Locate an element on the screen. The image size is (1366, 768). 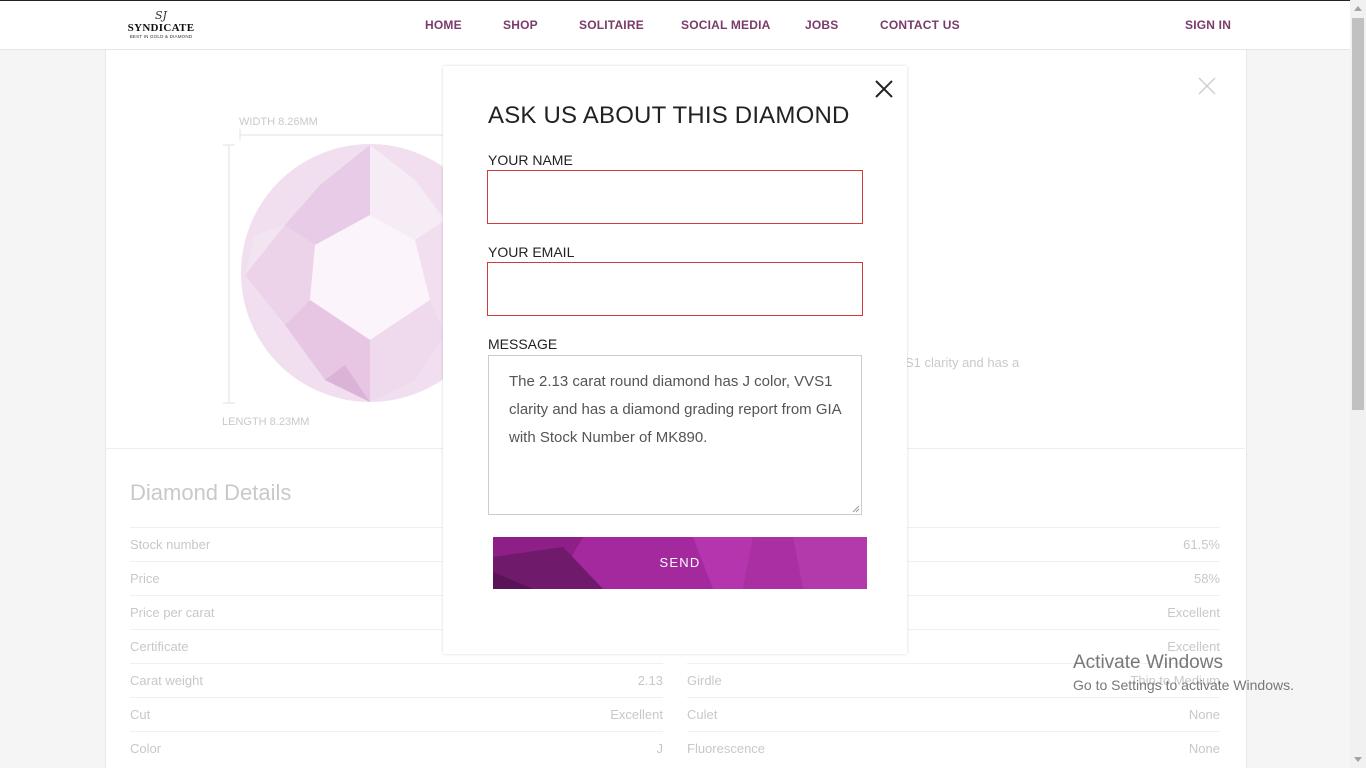
detail-key: Carat weight is located at coordinates (166, 680).